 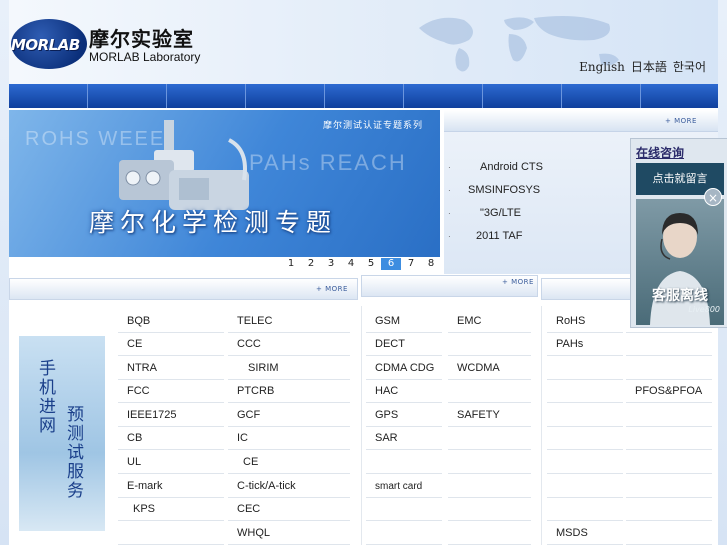 What do you see at coordinates (660, 152) in the screenshot?
I see `chat-title-link: 在线咨询` at bounding box center [660, 152].